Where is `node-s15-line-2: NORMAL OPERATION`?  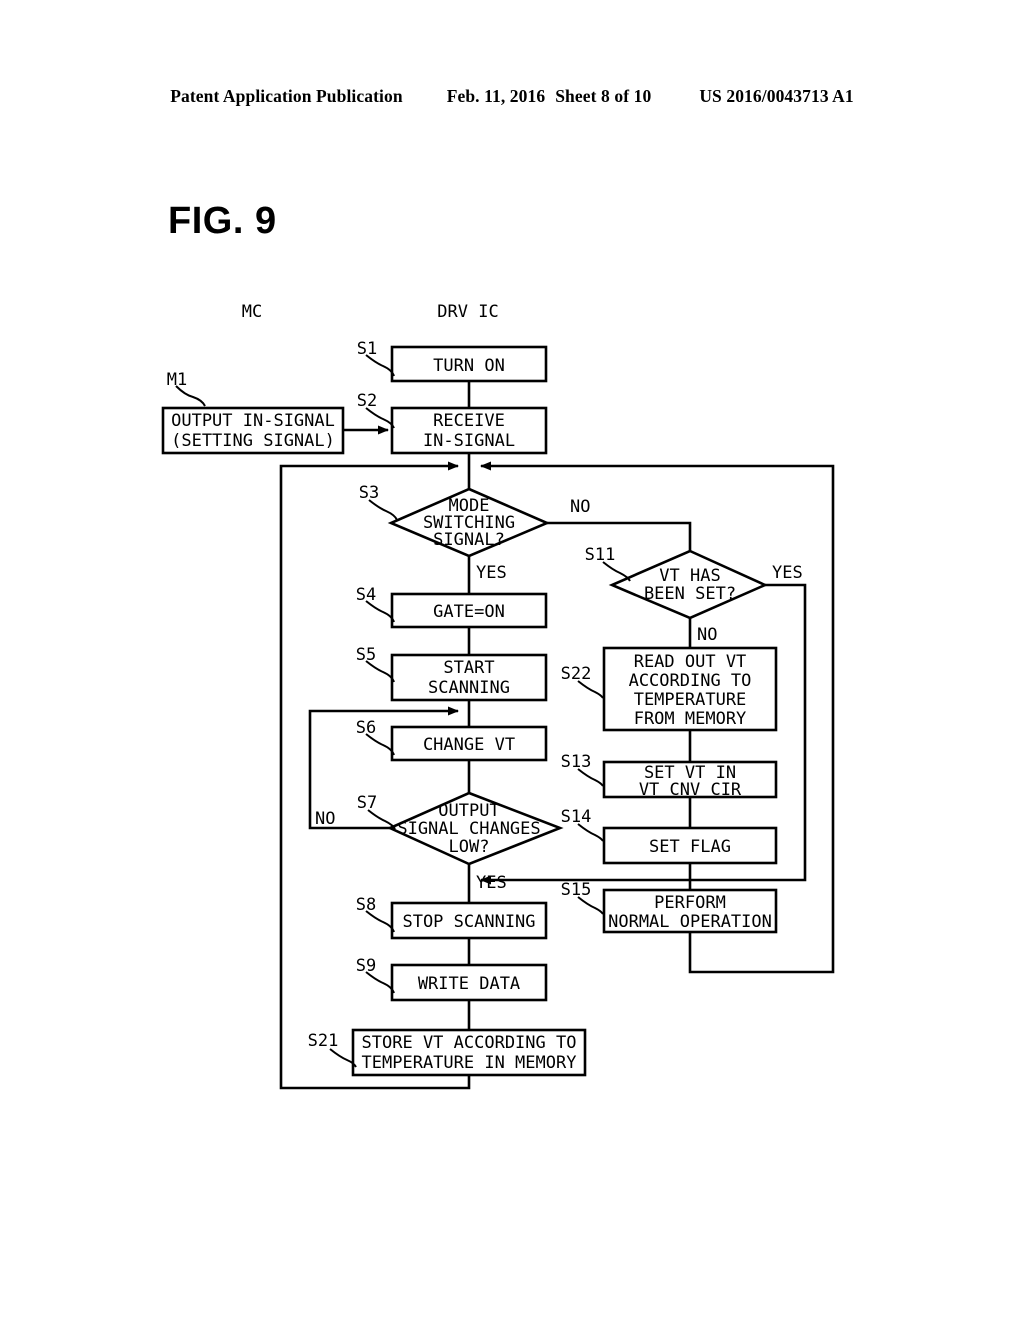 node-s15-line-2: NORMAL OPERATION is located at coordinates (690, 922).